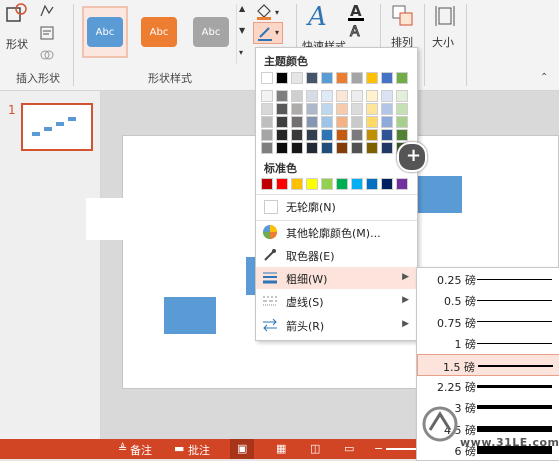 Image resolution: width=559 pixels, height=461 pixels. Describe the element at coordinates (349, 448) in the screenshot. I see `slideshow-icon: ▭` at that location.